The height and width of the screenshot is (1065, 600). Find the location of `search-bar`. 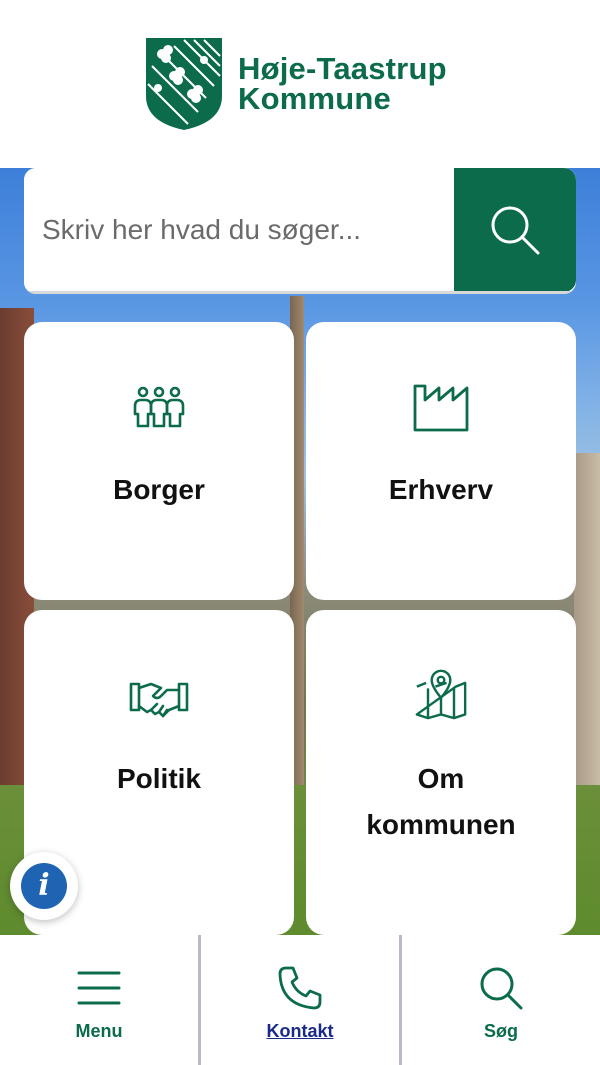

search-bar is located at coordinates (300, 231).